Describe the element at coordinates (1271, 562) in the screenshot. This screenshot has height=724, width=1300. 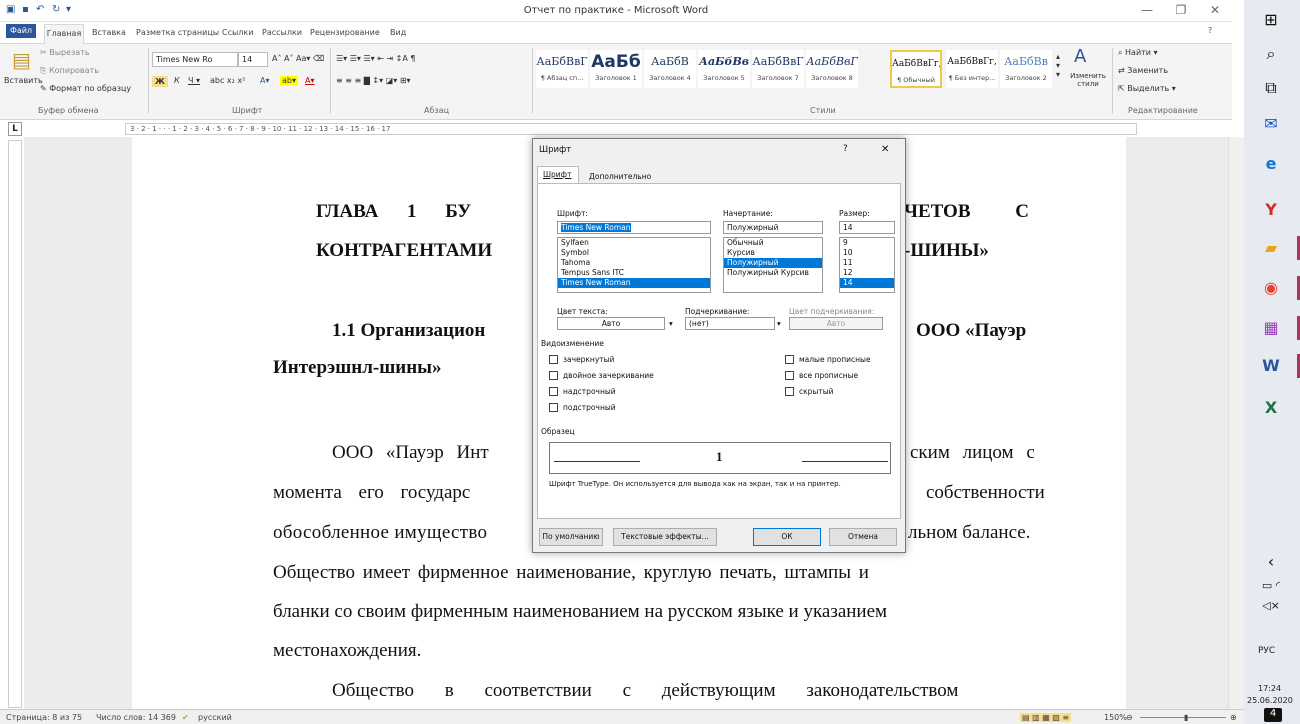
I see `chevron-left-icon: ‹` at that location.